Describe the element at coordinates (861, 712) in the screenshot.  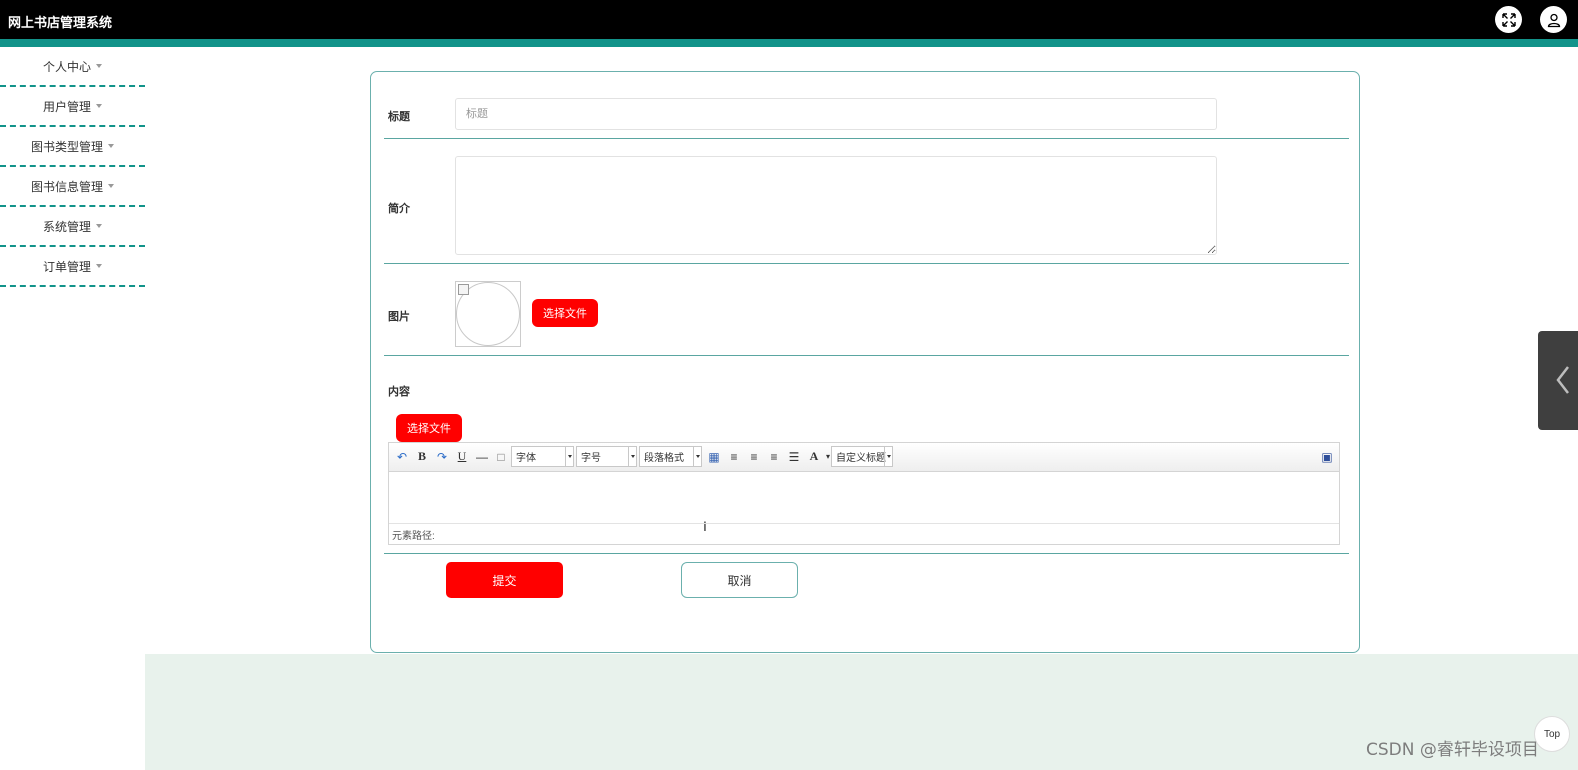
I see `footer-area` at that location.